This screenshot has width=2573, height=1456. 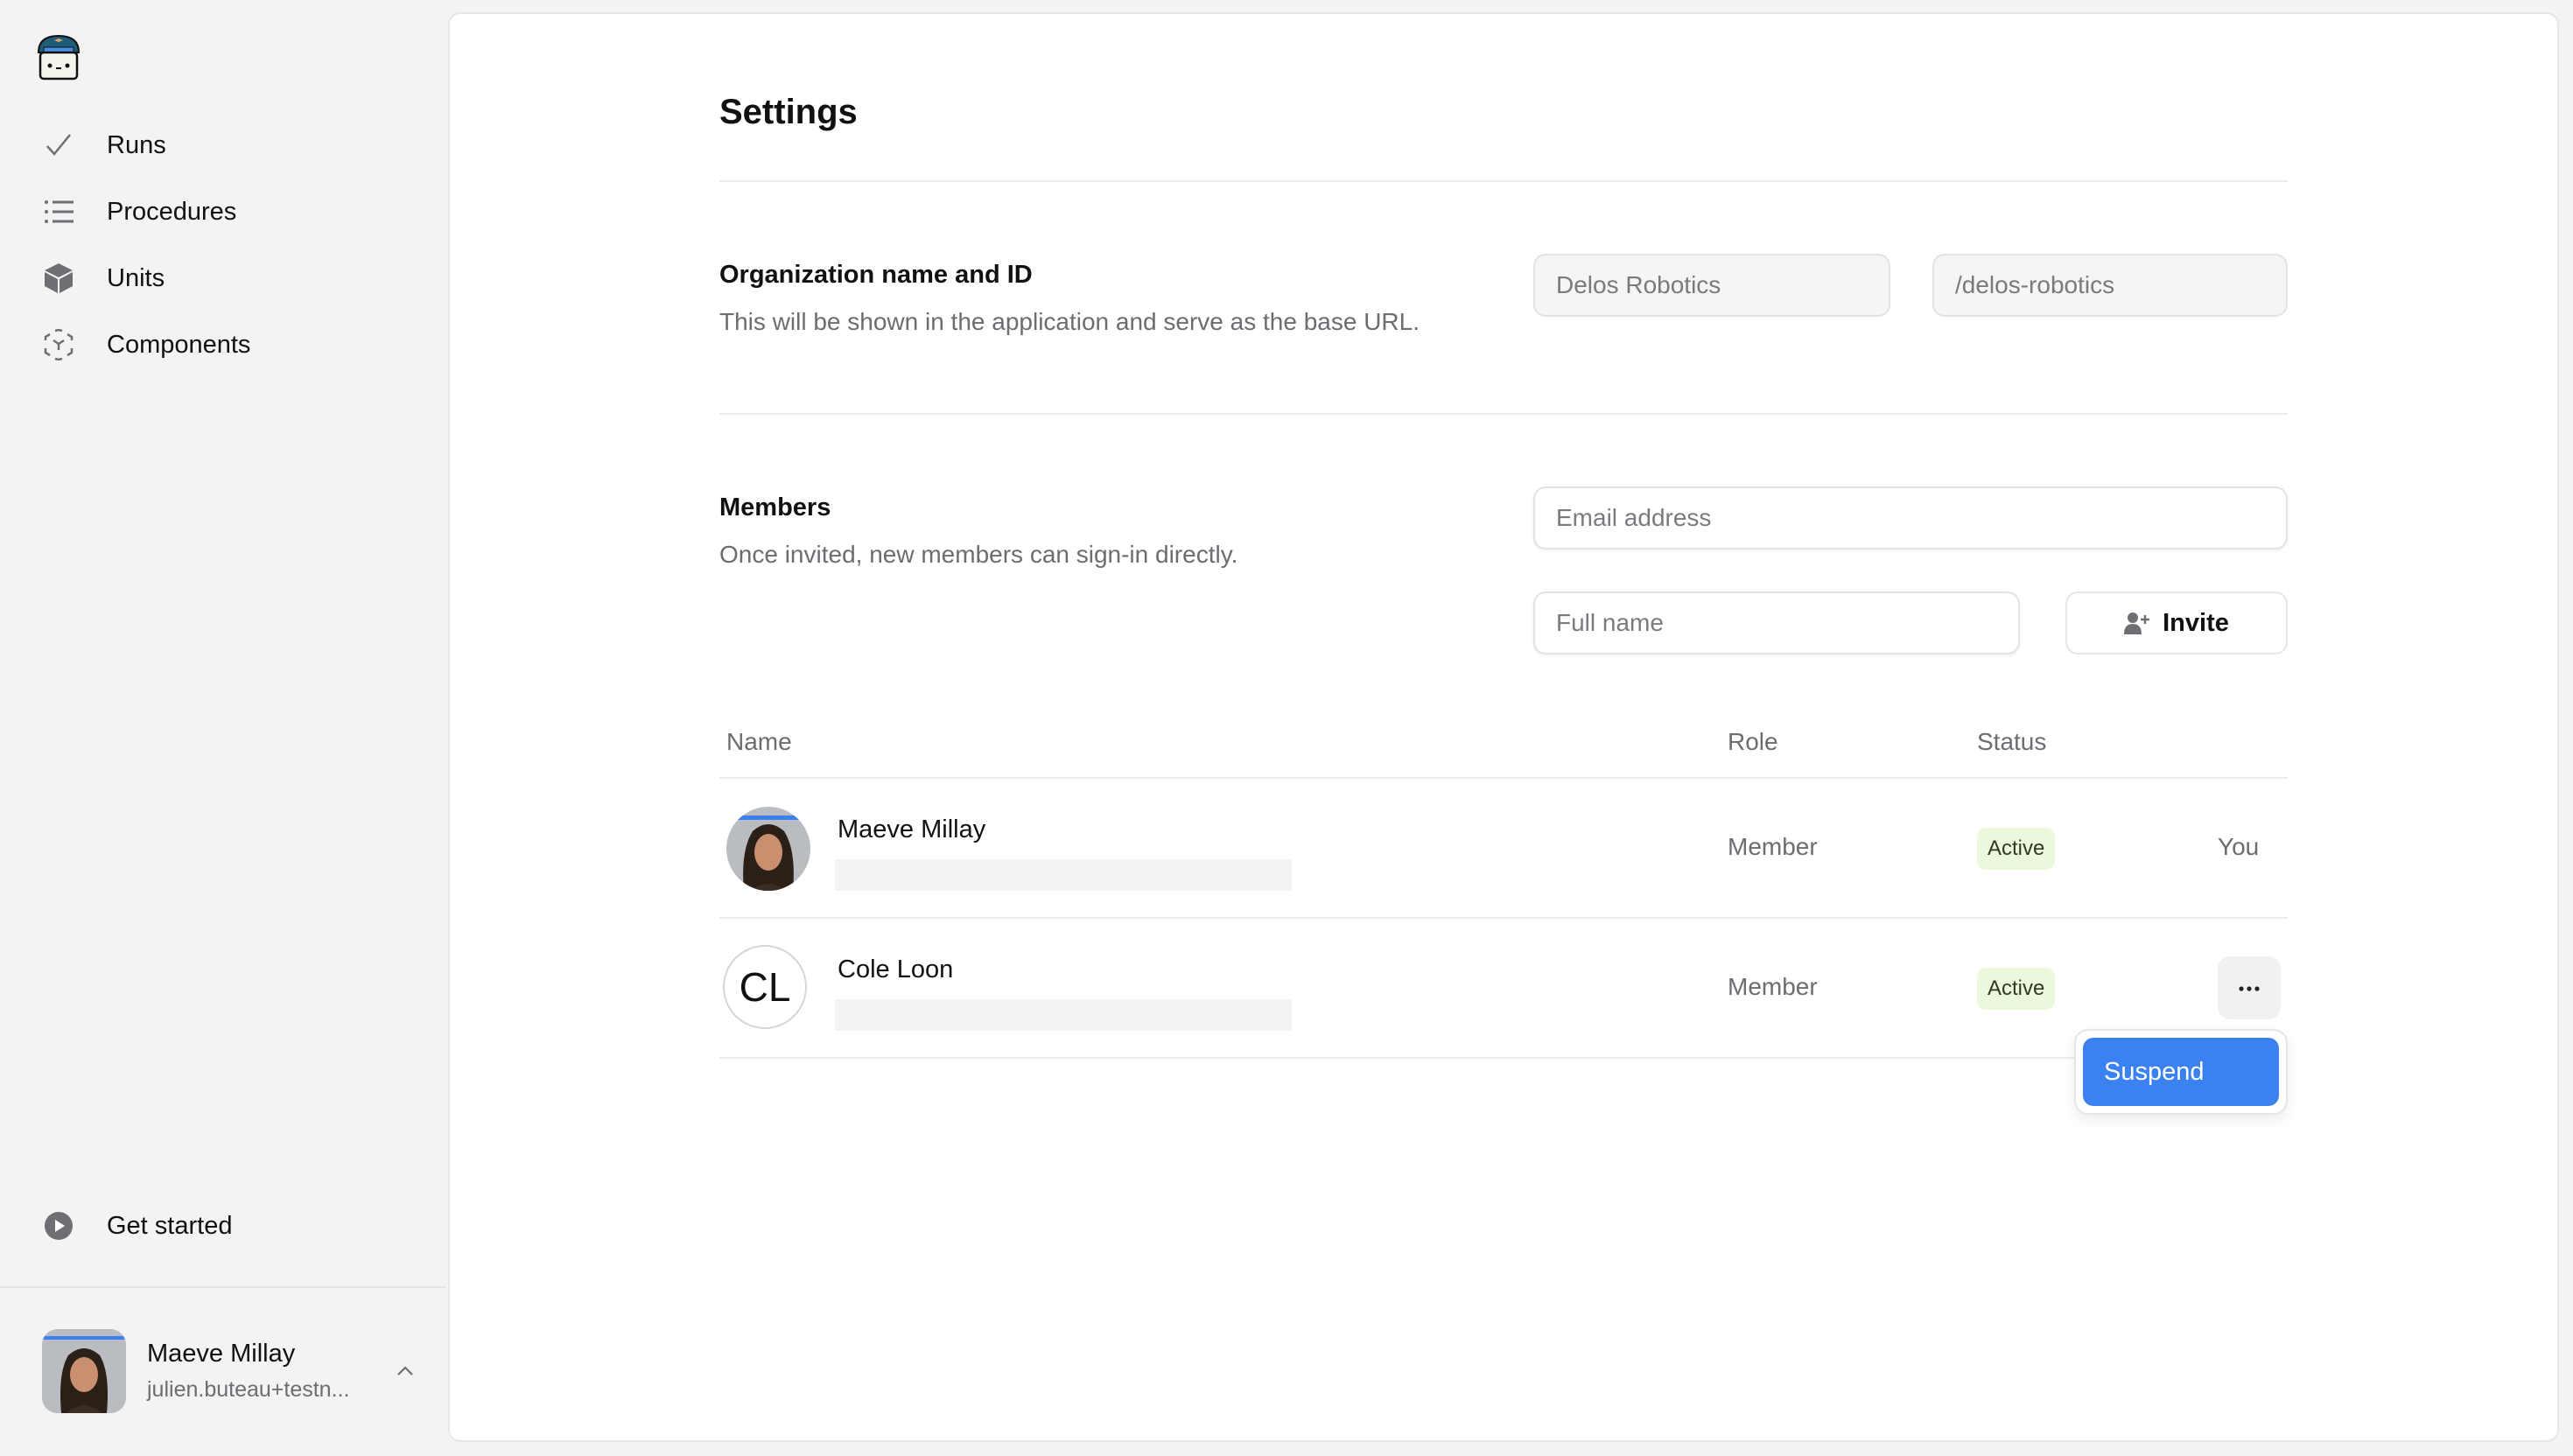 What do you see at coordinates (759, 741) in the screenshot?
I see `column-header-name: Name` at bounding box center [759, 741].